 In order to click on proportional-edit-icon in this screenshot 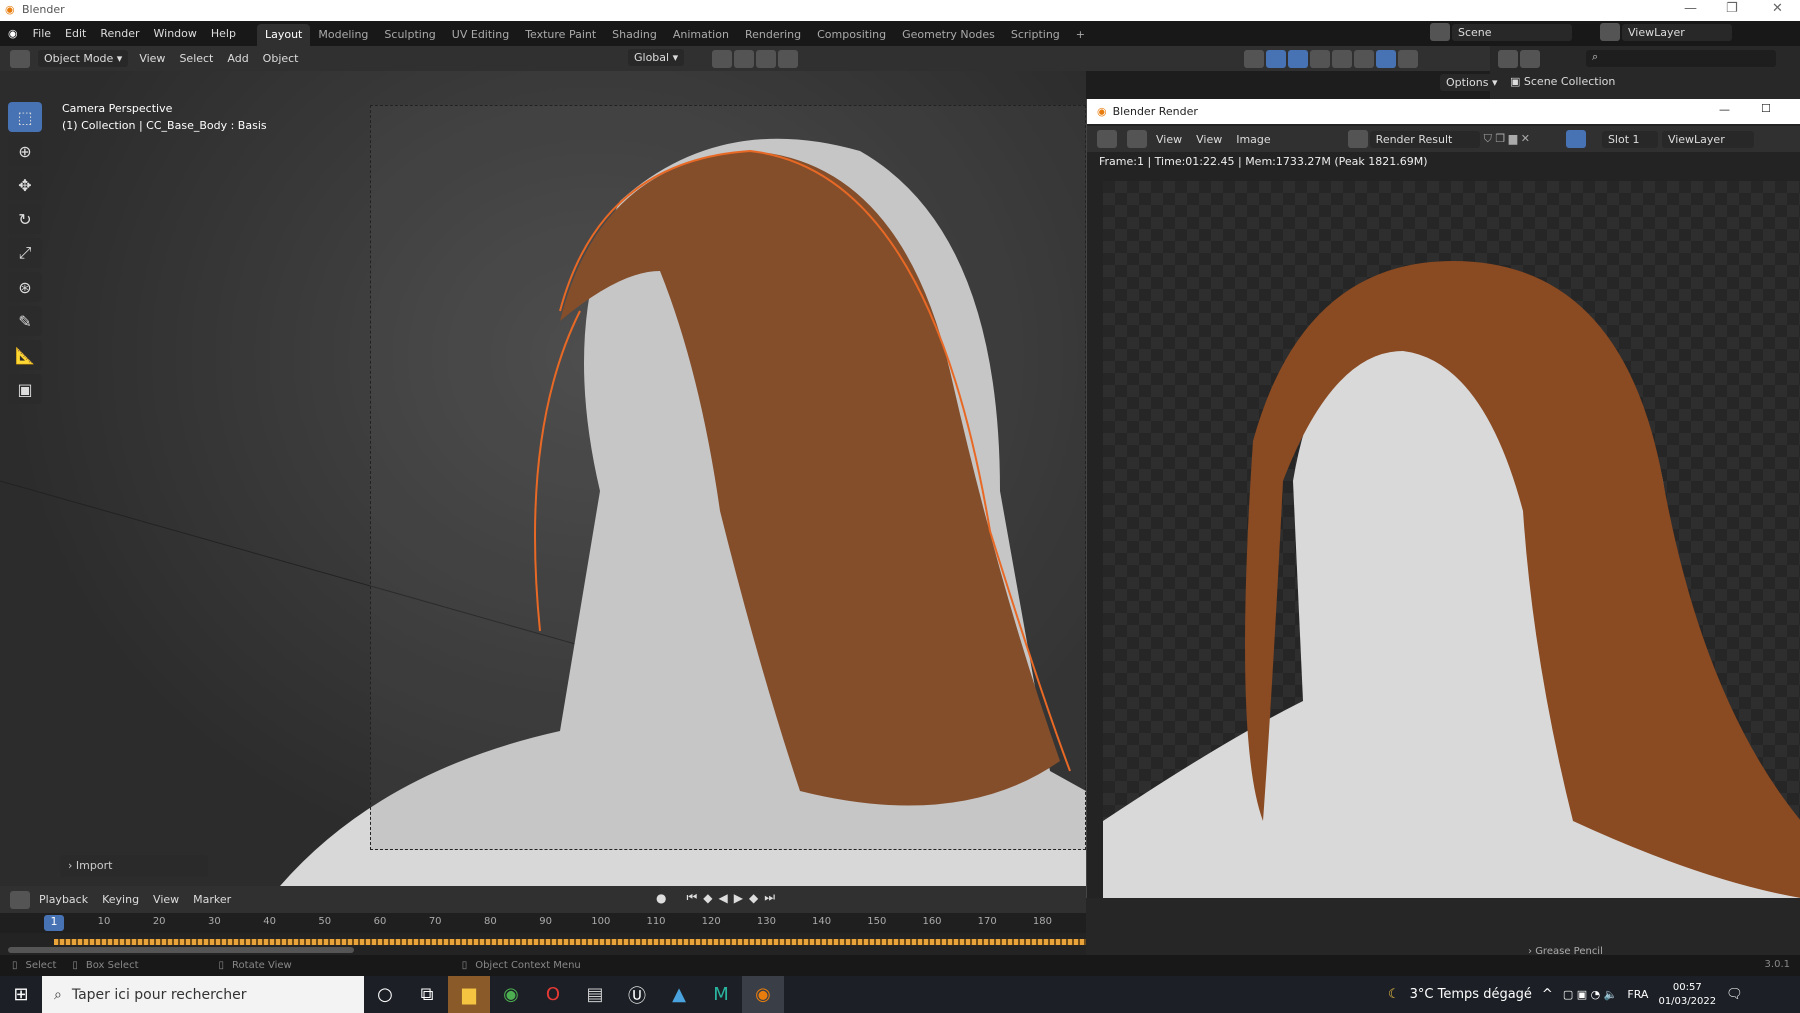, I will do `click(788, 59)`.